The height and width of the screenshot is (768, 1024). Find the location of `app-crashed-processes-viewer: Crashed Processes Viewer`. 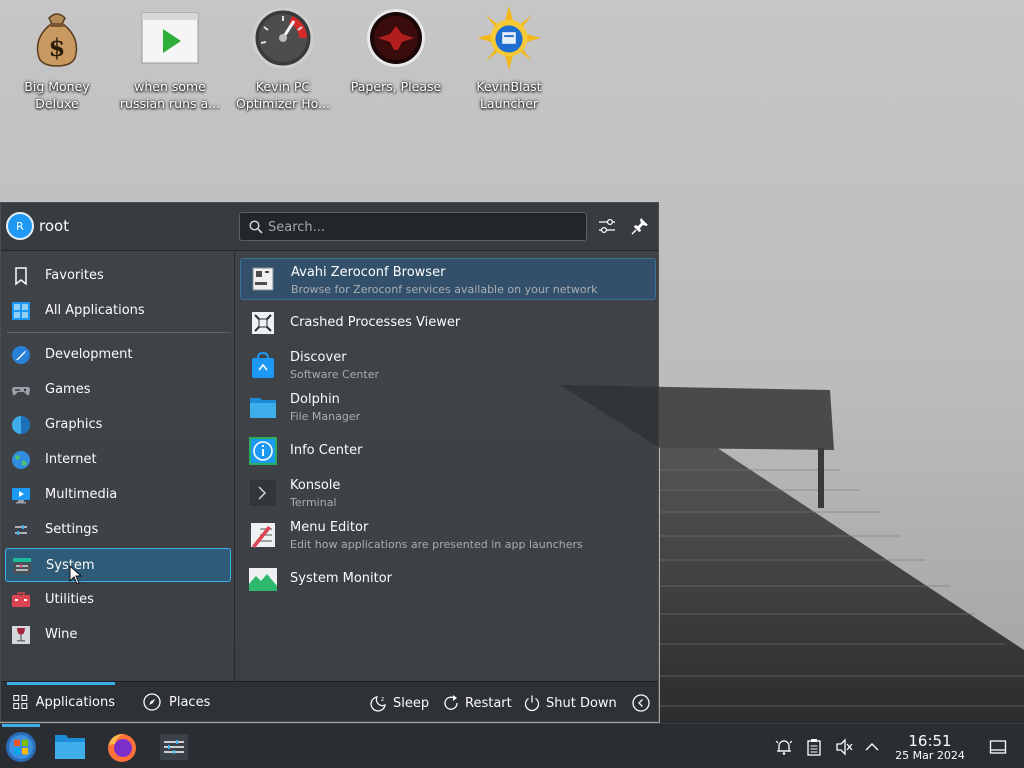

app-crashed-processes-viewer: Crashed Processes Viewer is located at coordinates (448, 323).